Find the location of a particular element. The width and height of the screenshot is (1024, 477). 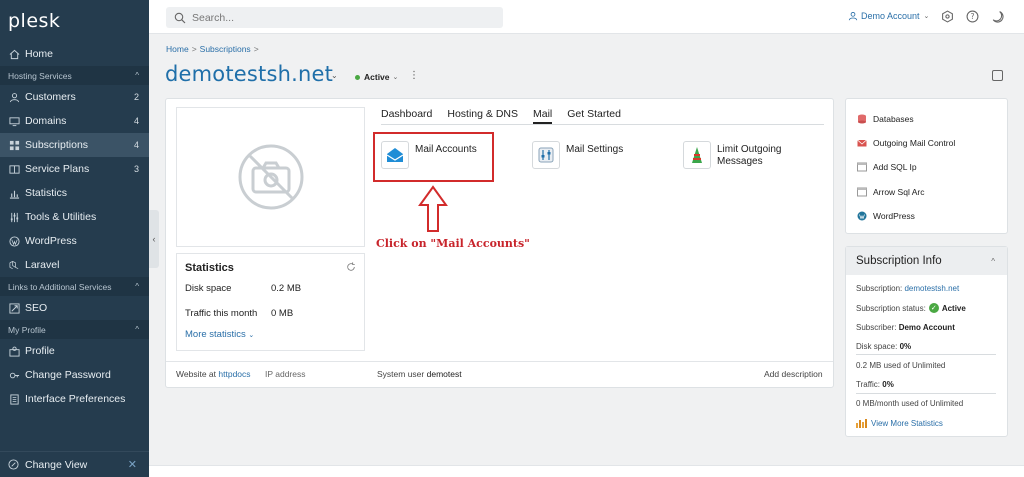

puzzle-icon is located at coordinates (947, 16).